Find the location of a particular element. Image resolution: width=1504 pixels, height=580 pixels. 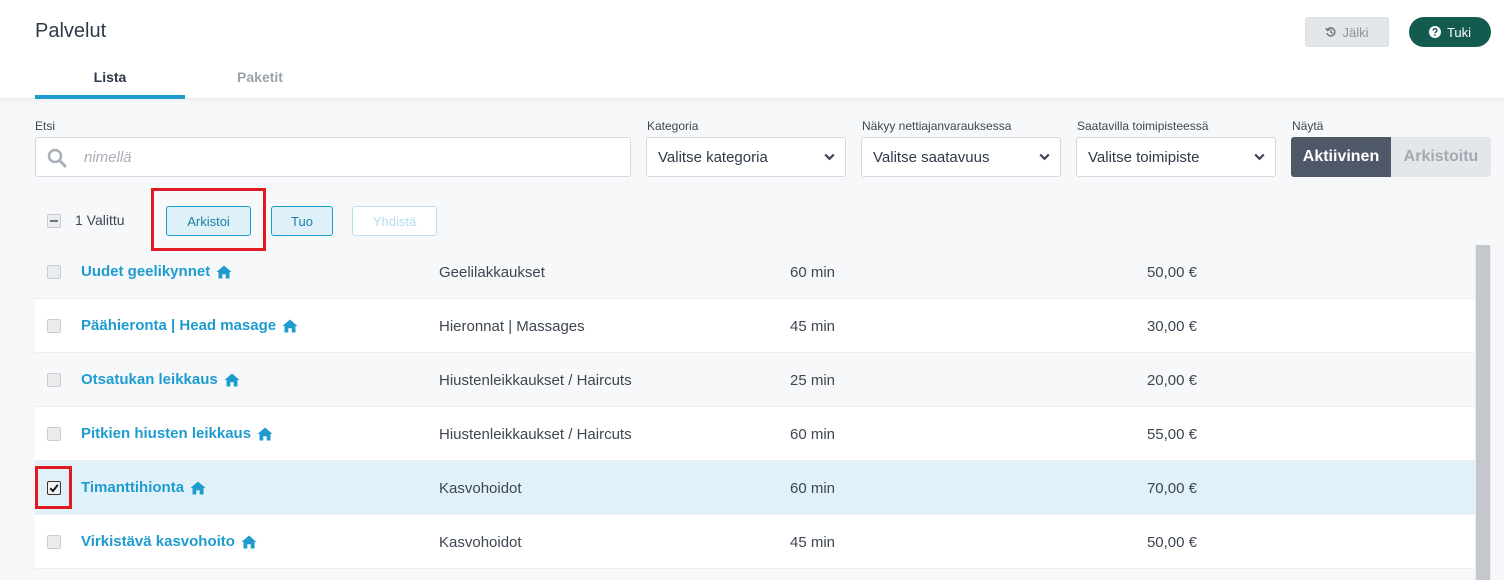

service-name-link: Päähieronta | Head masage is located at coordinates (189, 325).